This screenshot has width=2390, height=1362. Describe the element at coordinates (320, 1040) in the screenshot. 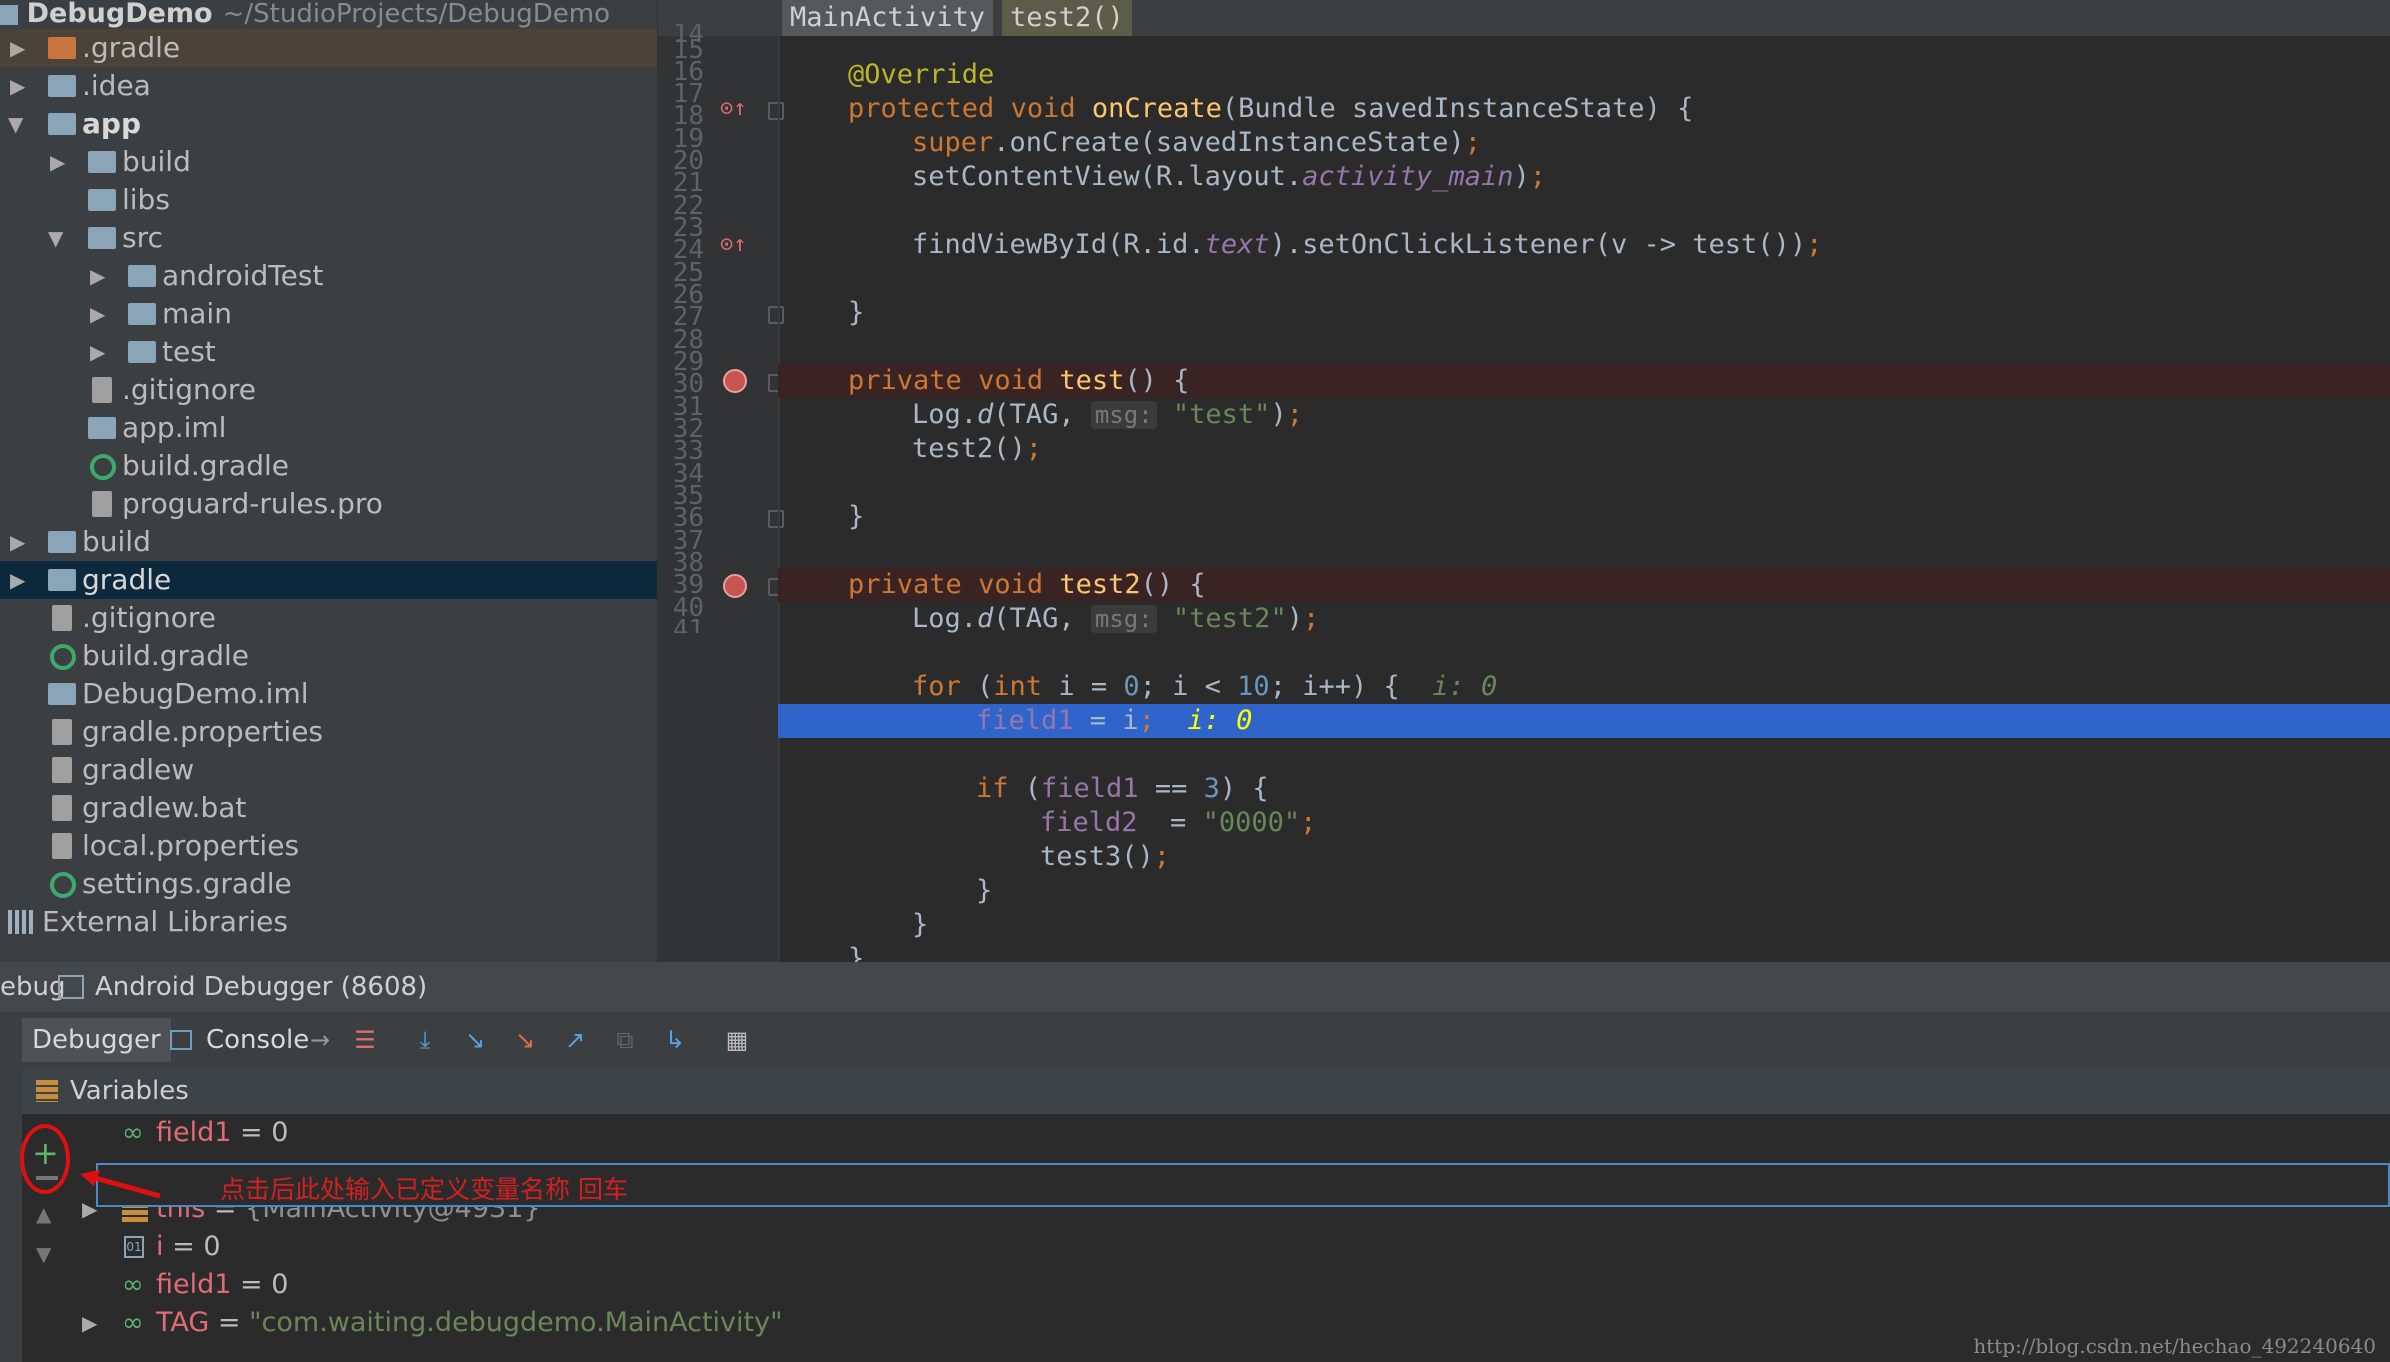

I see `restore-layout-icon: →` at that location.